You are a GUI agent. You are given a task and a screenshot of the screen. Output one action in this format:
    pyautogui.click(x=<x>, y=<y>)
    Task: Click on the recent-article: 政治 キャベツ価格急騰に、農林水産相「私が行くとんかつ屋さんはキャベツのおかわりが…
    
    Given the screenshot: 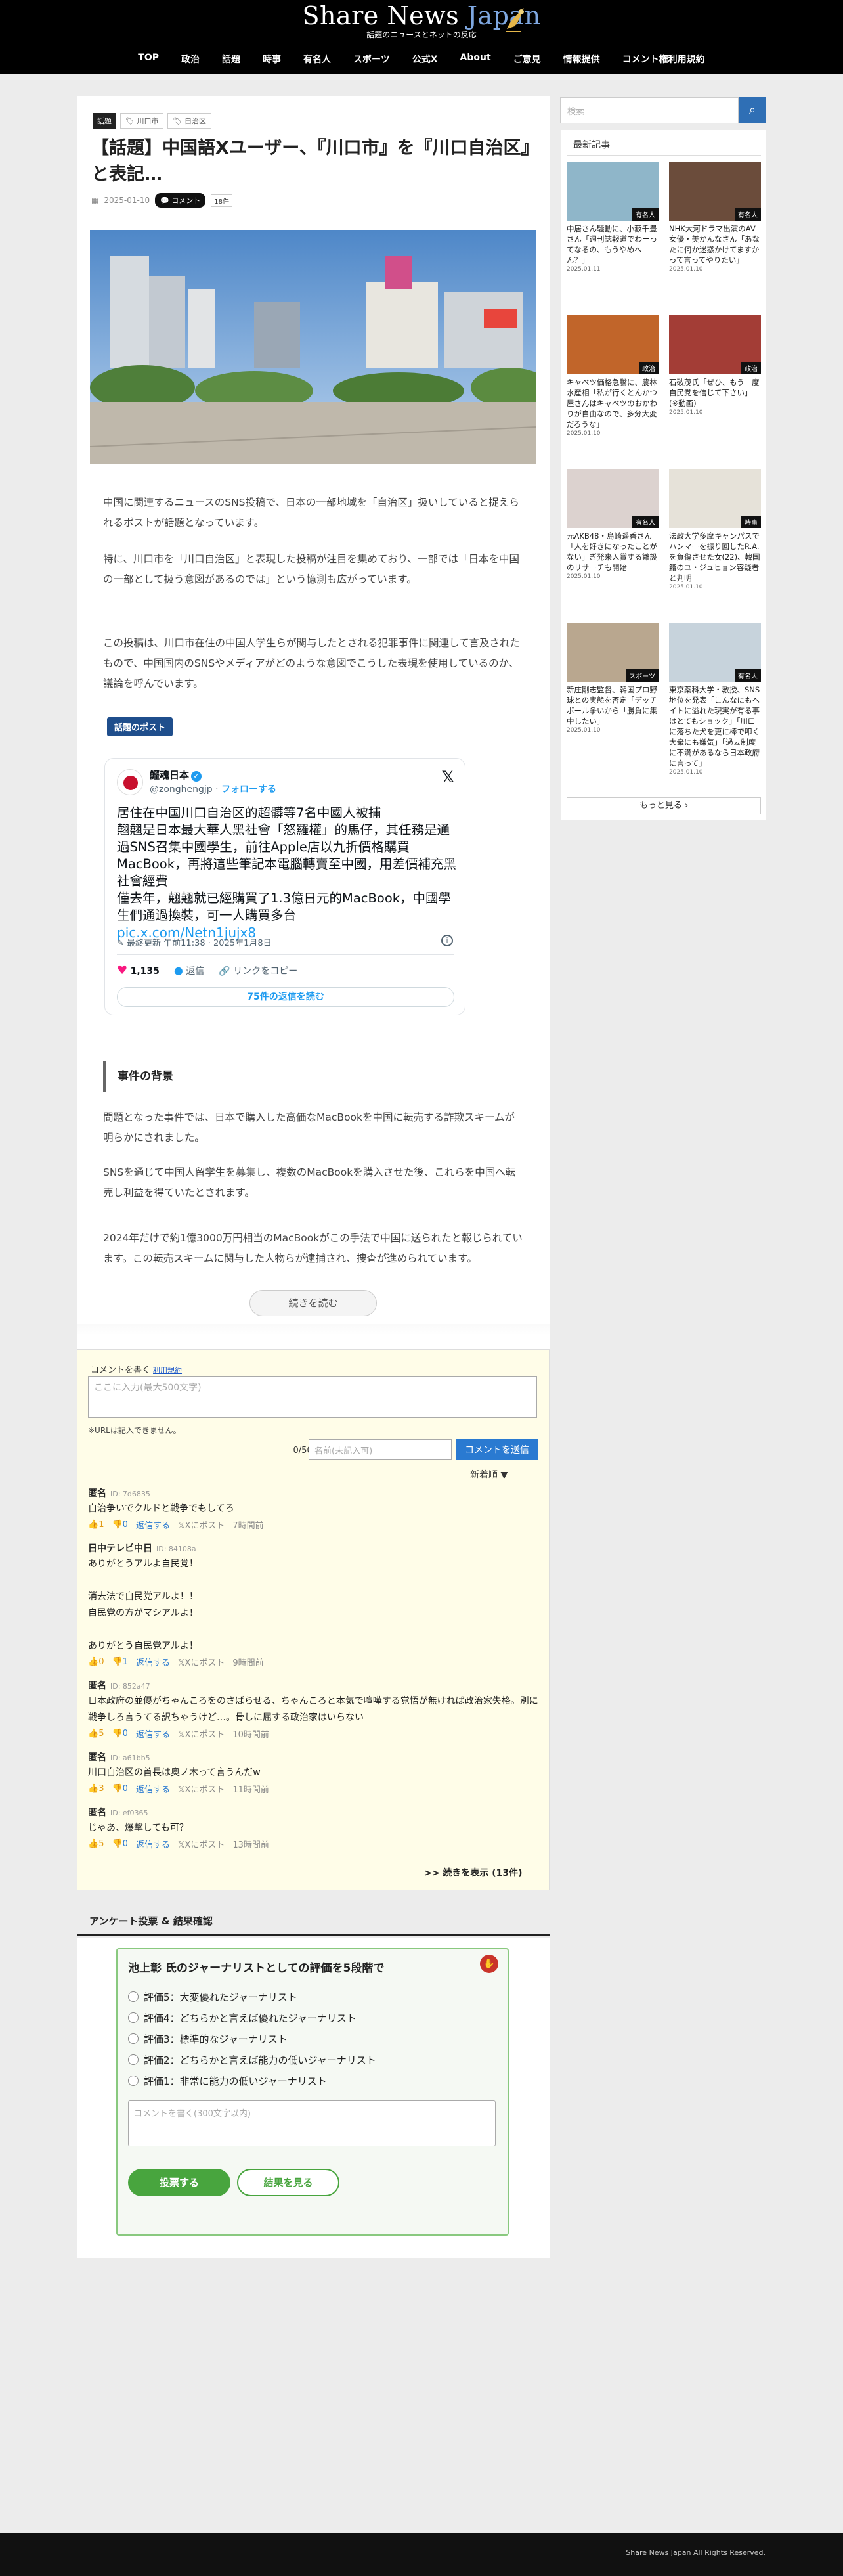 What is the action you would take?
    pyautogui.click(x=613, y=392)
    